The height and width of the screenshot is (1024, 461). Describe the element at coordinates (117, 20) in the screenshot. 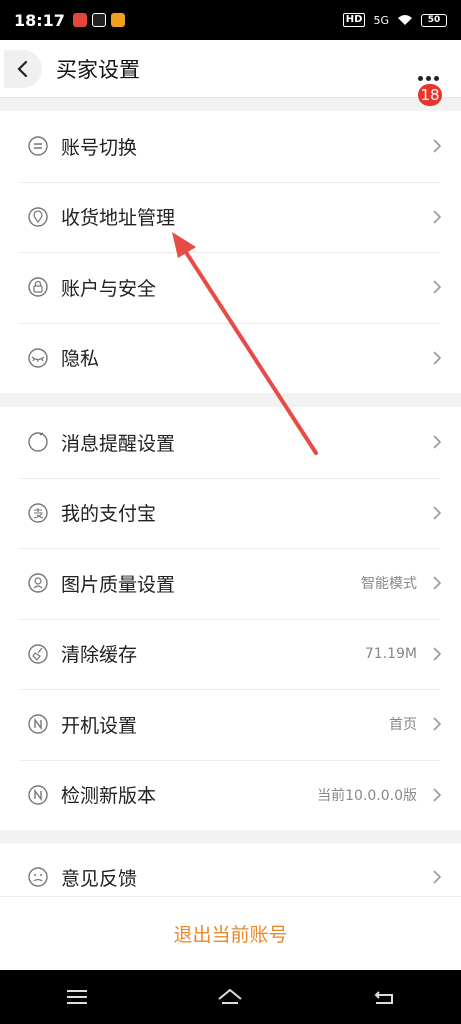

I see `weibo-notification-icon` at that location.